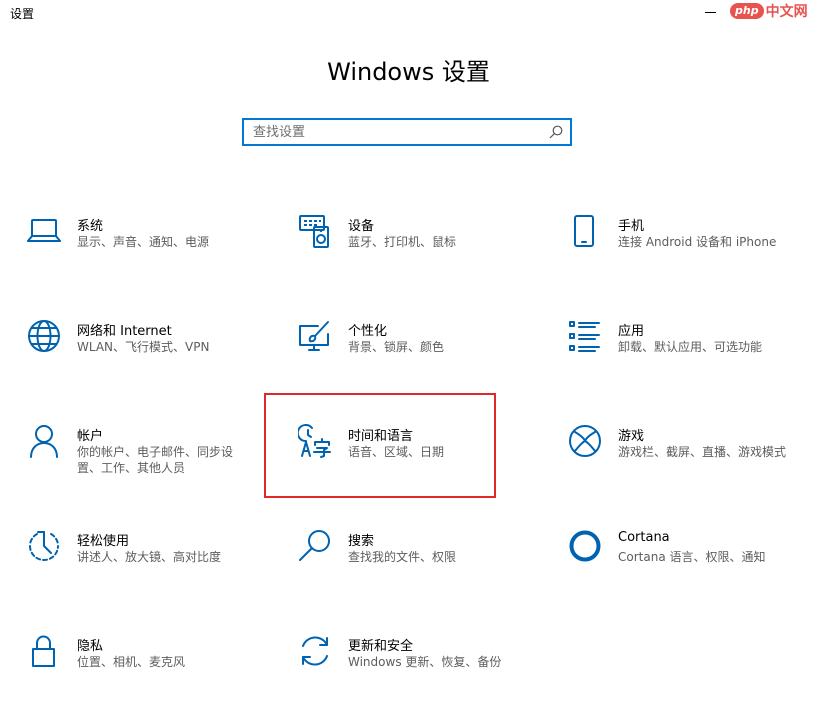 The height and width of the screenshot is (723, 817). I want to click on ease-of-access-icon, so click(44, 547).